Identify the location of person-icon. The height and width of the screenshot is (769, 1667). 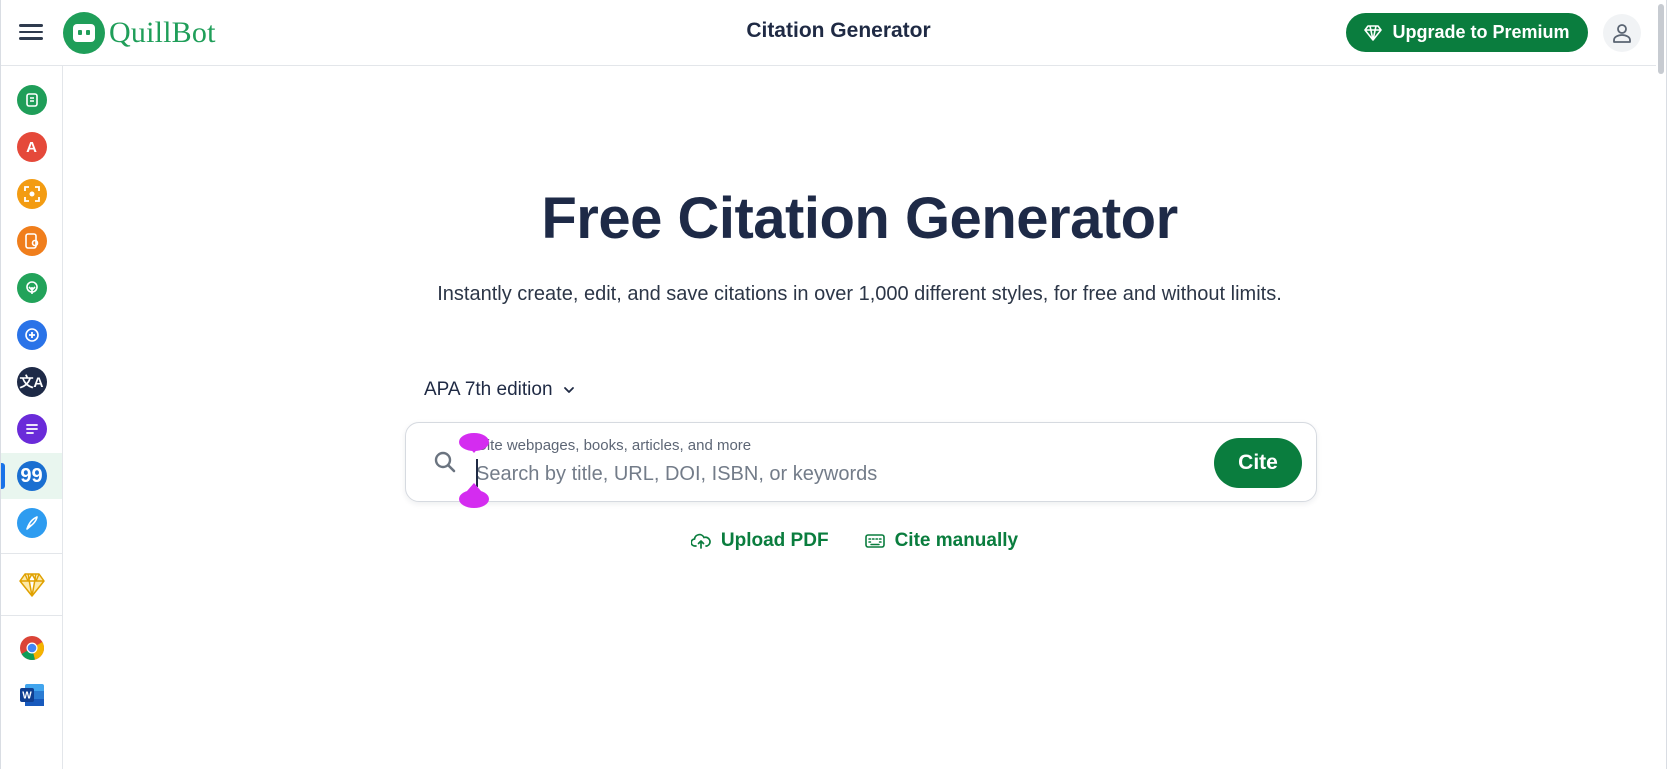
(1622, 33).